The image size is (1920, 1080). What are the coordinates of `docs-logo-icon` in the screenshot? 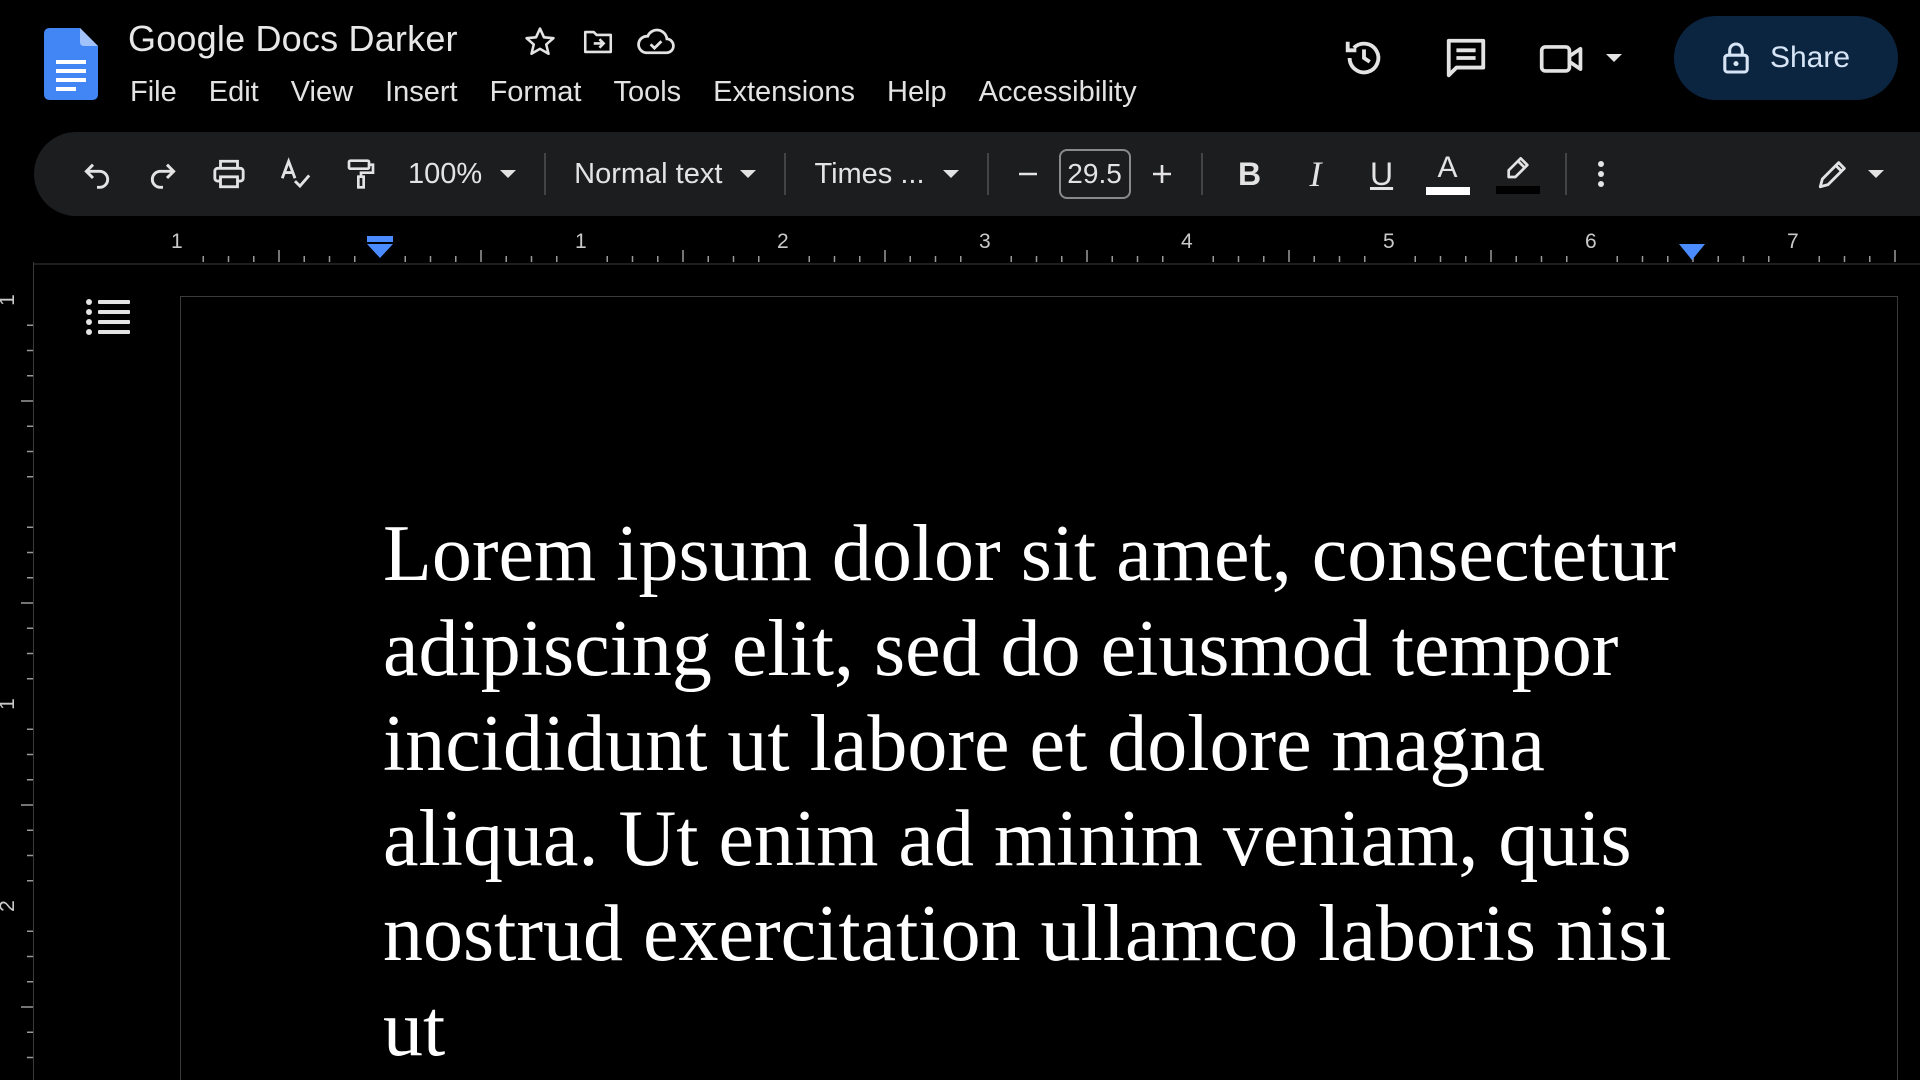 It's located at (71, 64).